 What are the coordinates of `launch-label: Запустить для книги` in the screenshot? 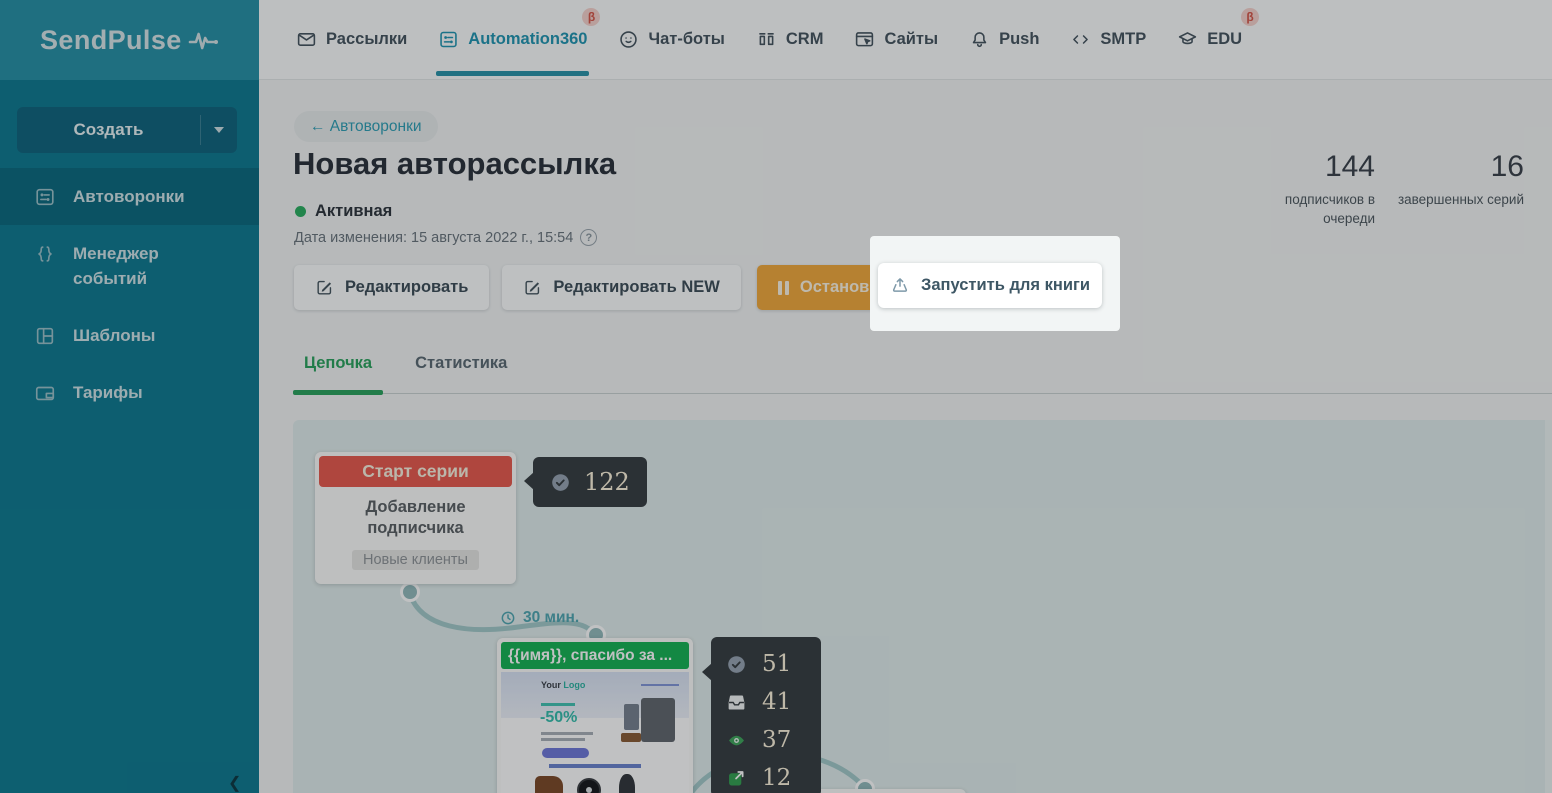 It's located at (1005, 285).